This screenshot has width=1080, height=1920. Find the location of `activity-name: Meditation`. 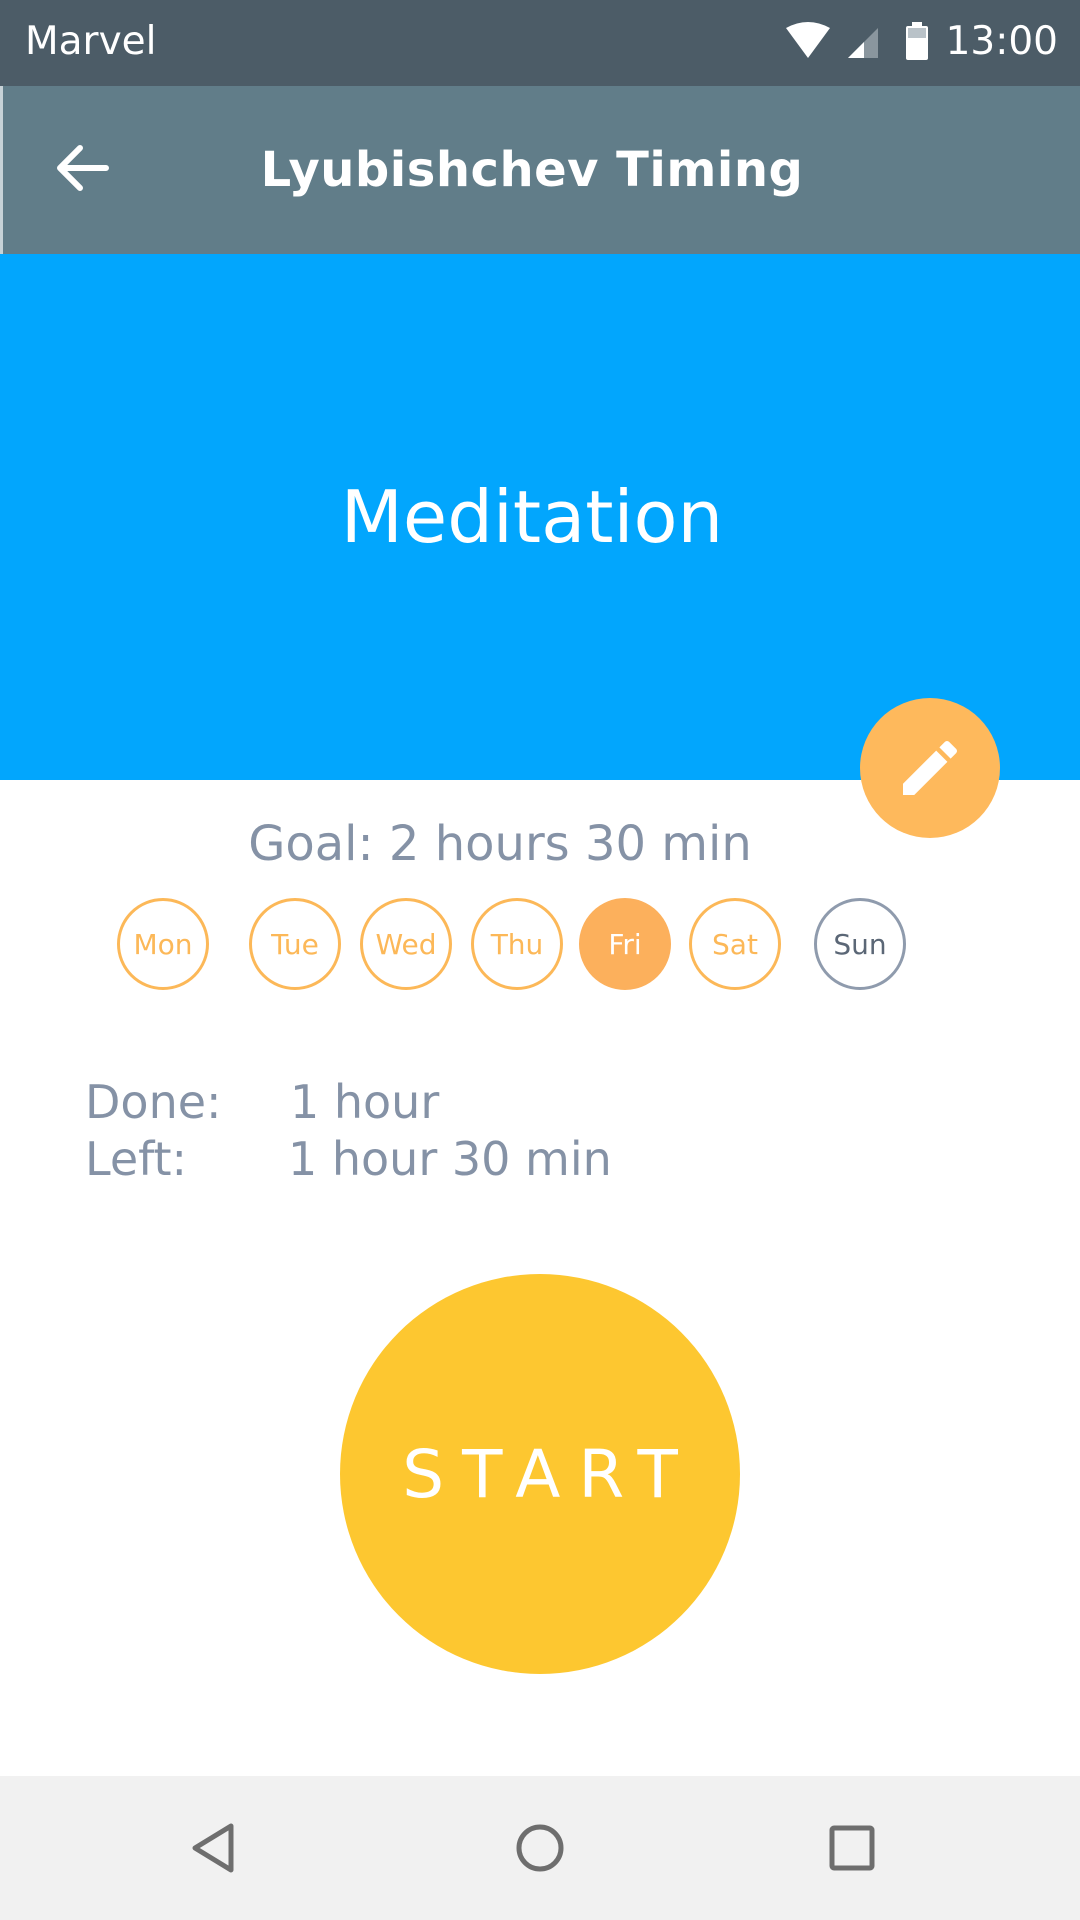

activity-name: Meditation is located at coordinates (532, 517).